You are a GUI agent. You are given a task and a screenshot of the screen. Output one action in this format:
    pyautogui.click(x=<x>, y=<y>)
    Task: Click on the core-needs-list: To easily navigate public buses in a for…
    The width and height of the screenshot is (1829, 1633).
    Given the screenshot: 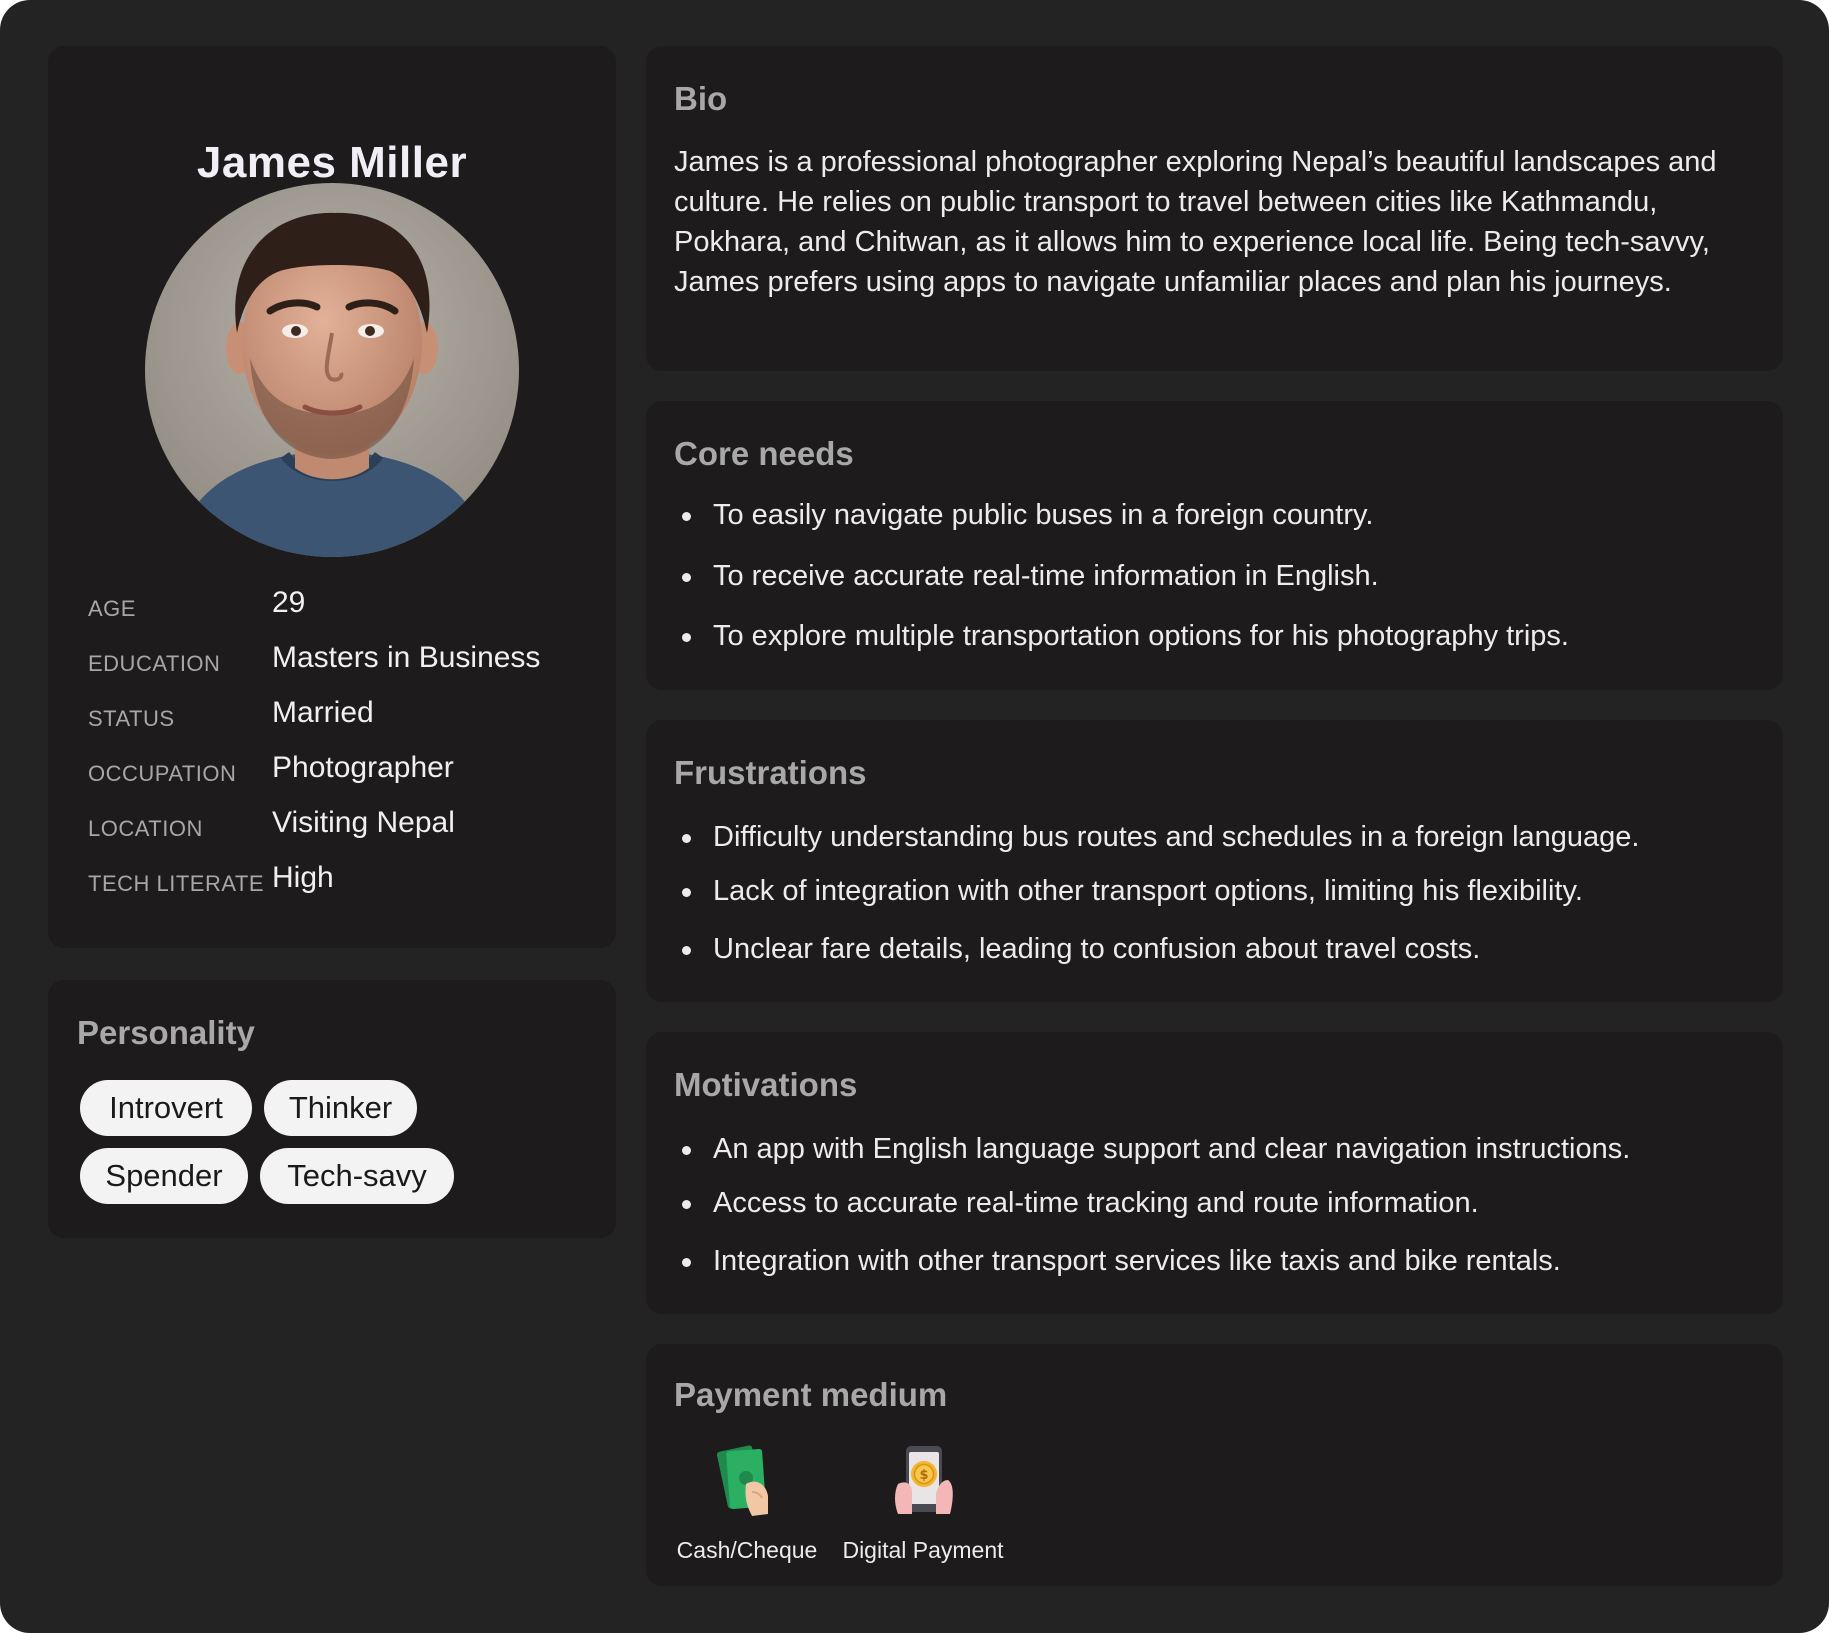 What is the action you would take?
    pyautogui.click(x=1219, y=575)
    